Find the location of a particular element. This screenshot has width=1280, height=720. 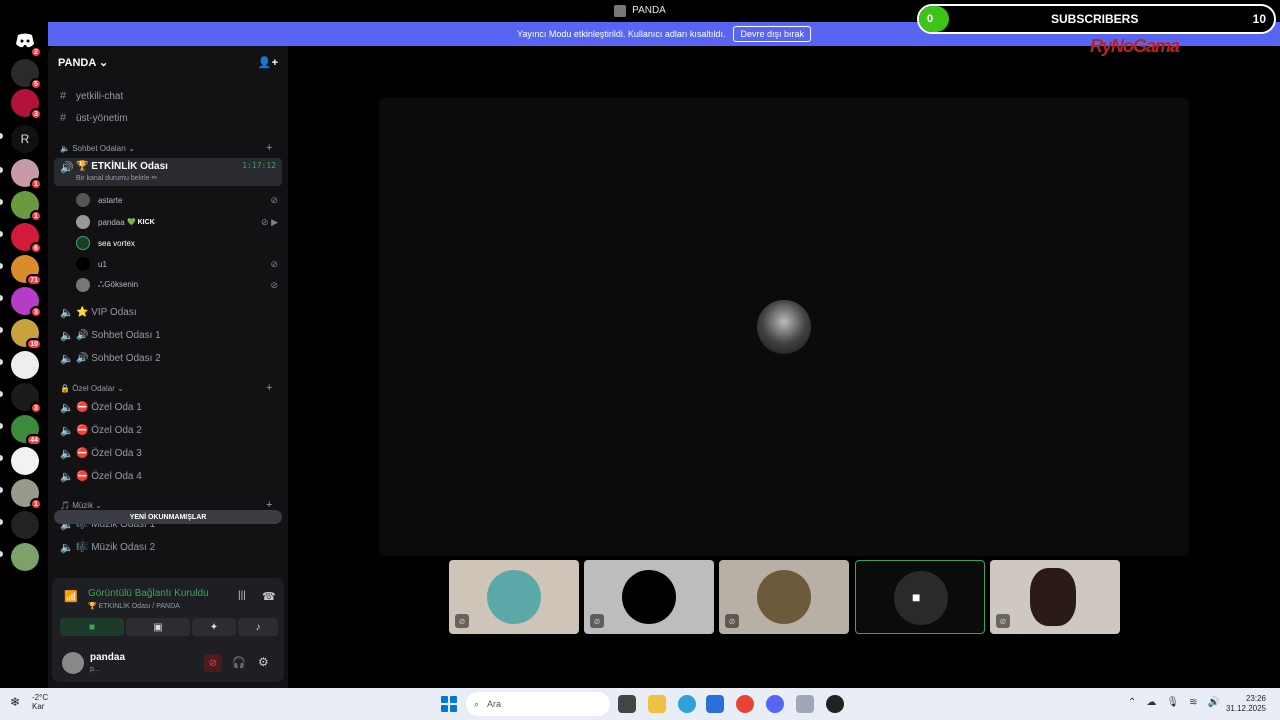

server-badge: 44 is located at coordinates (34, 440).